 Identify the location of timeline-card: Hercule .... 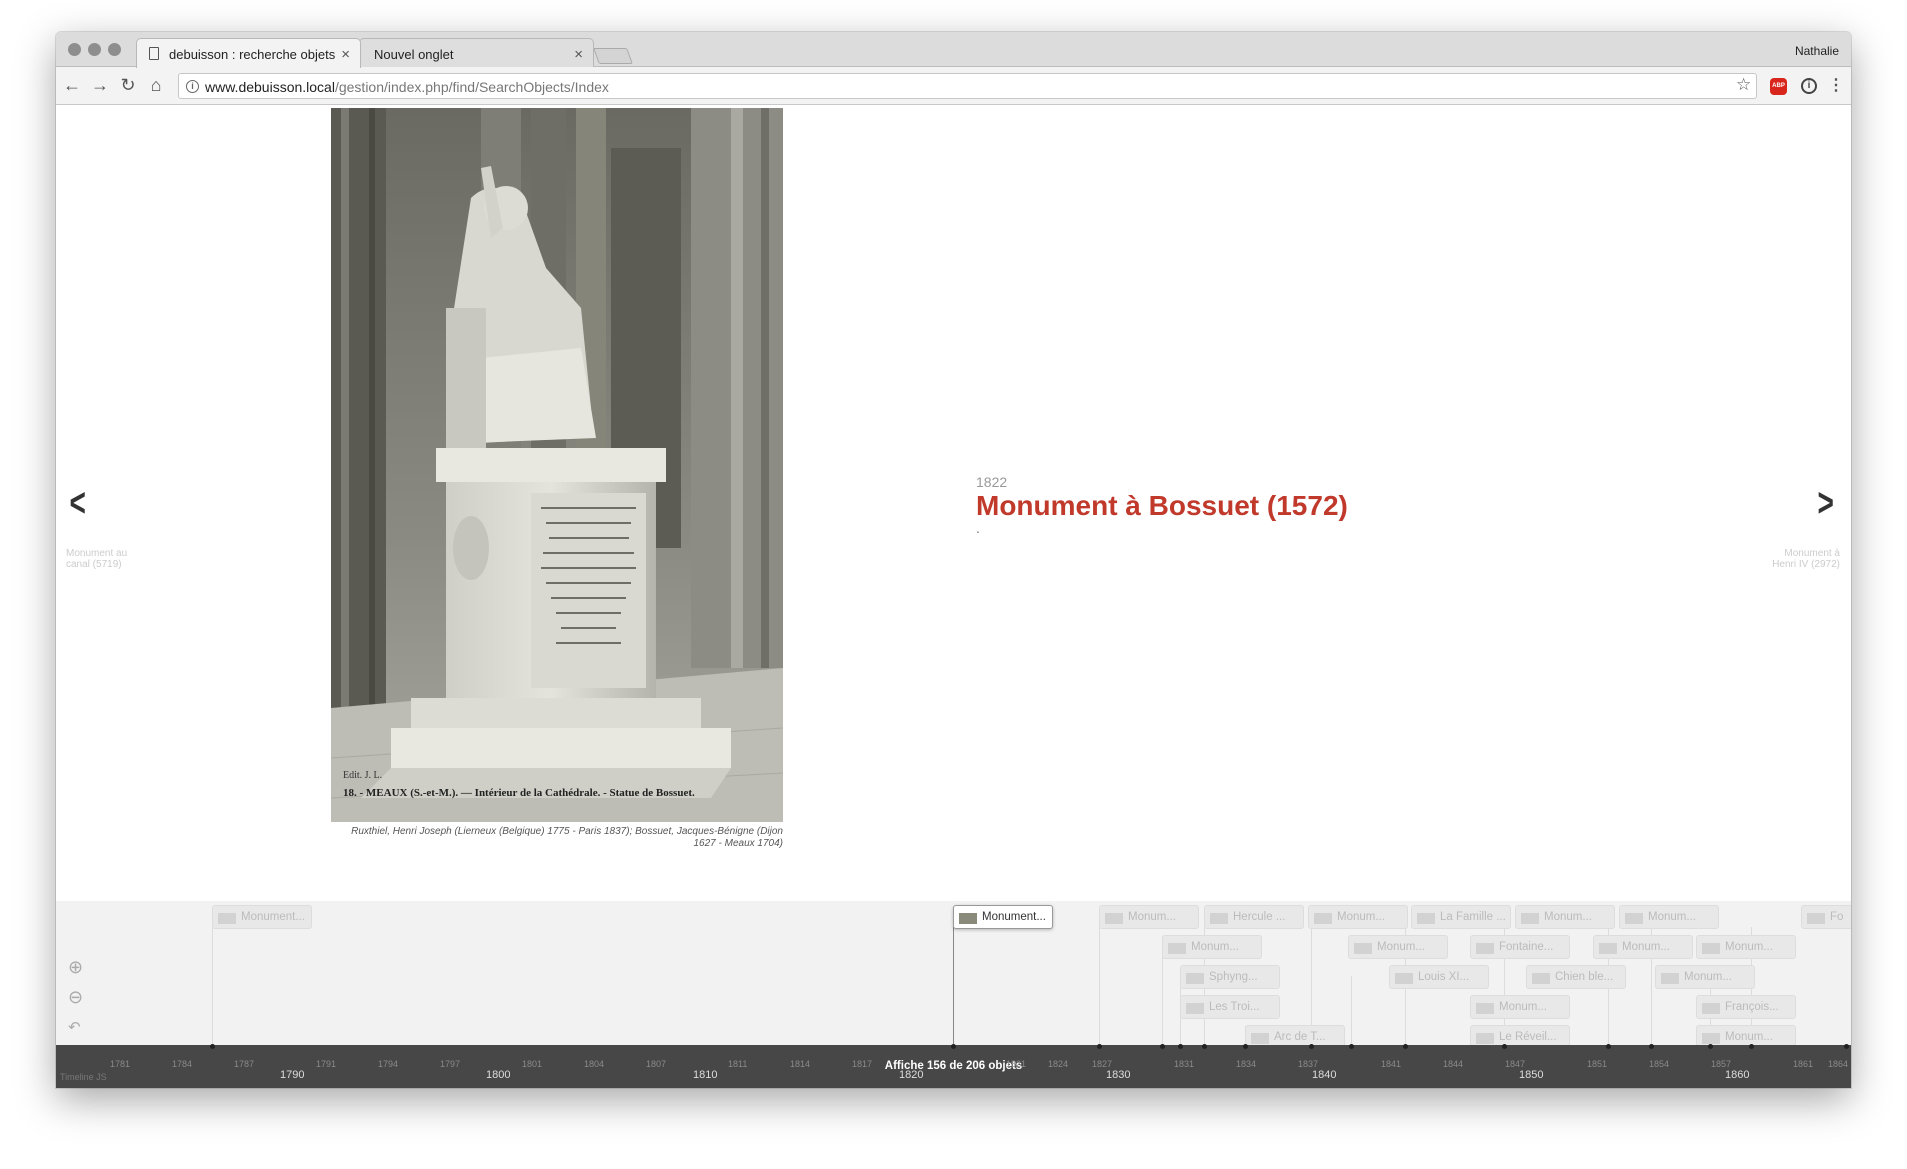
(1254, 917).